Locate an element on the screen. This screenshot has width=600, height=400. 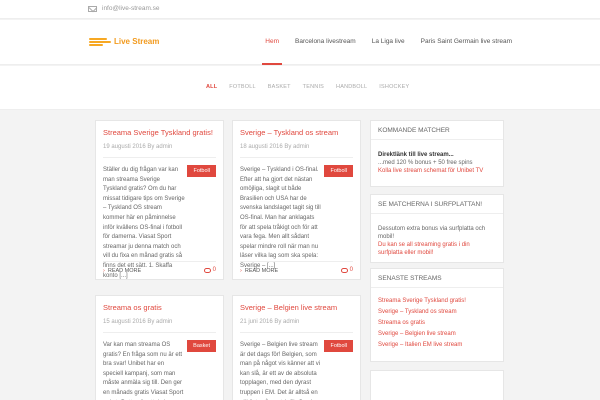
next-widget is located at coordinates (437, 385).